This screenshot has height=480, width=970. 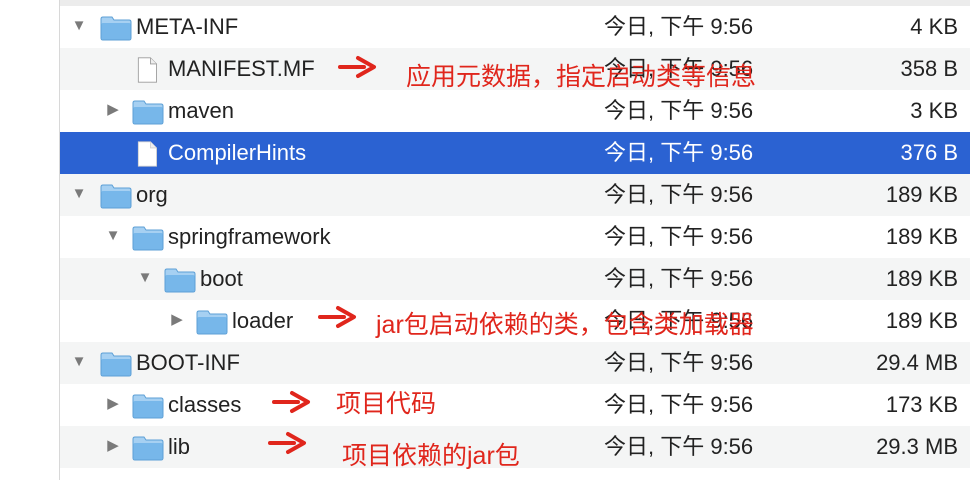 What do you see at coordinates (241, 68) in the screenshot?
I see `item-name: MANIFEST.MF` at bounding box center [241, 68].